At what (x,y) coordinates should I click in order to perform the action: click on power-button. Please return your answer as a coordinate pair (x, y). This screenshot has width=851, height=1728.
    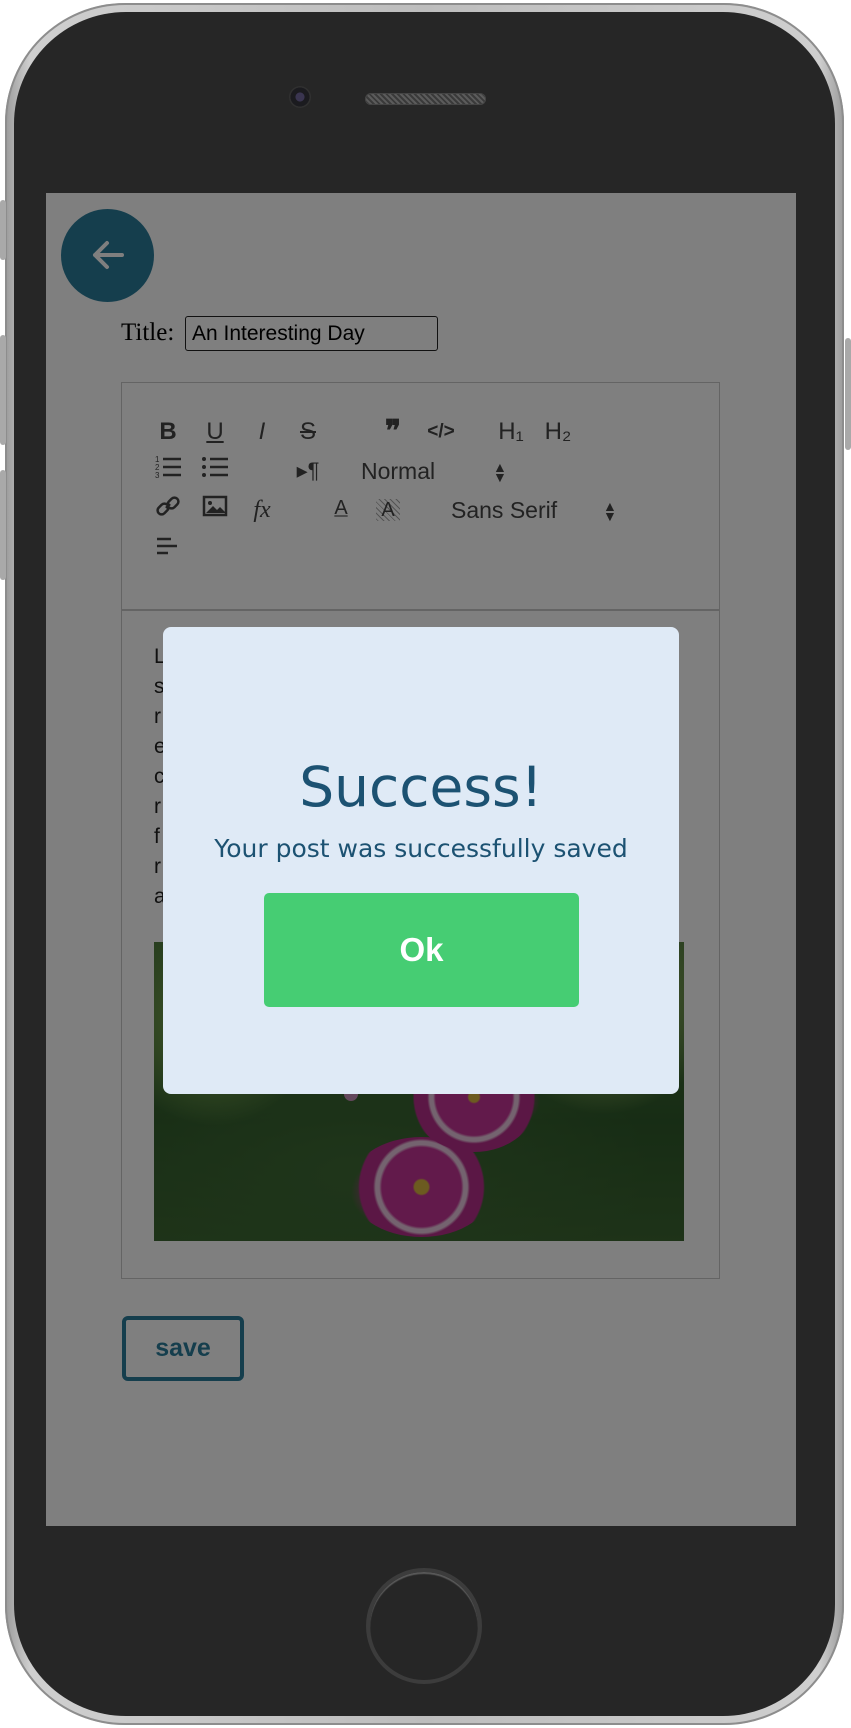
    Looking at the image, I should click on (848, 394).